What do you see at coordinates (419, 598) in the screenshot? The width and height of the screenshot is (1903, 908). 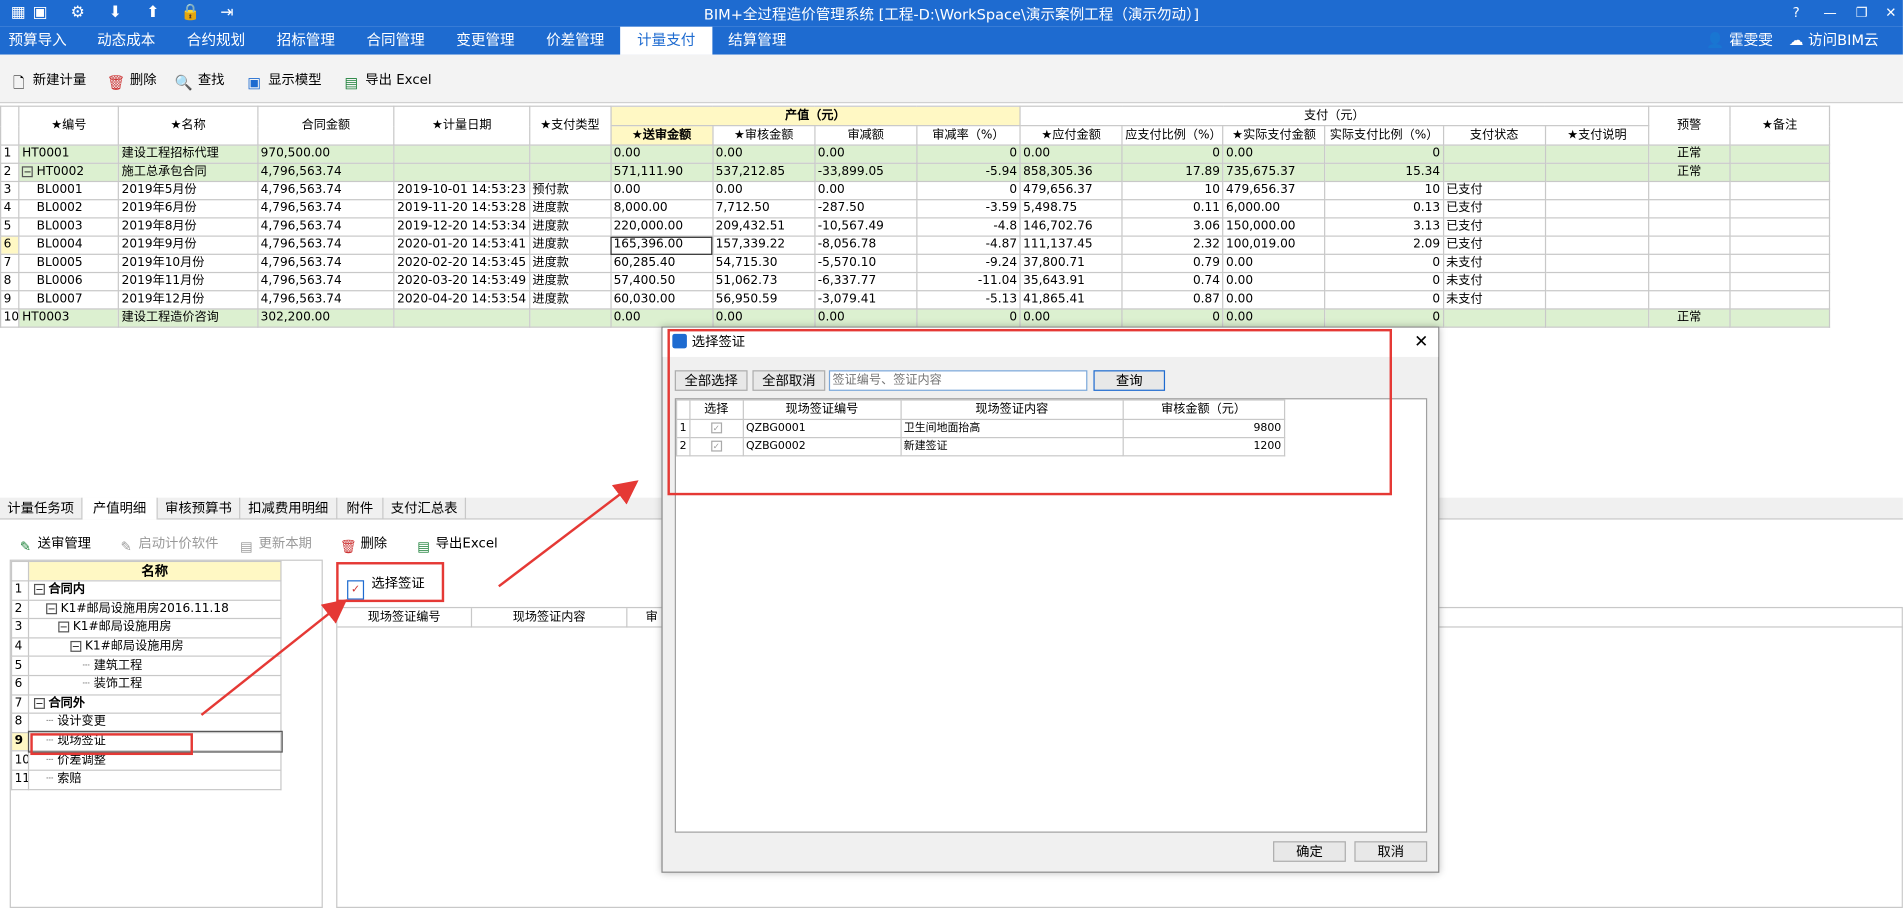 I see `annotation-arrows` at bounding box center [419, 598].